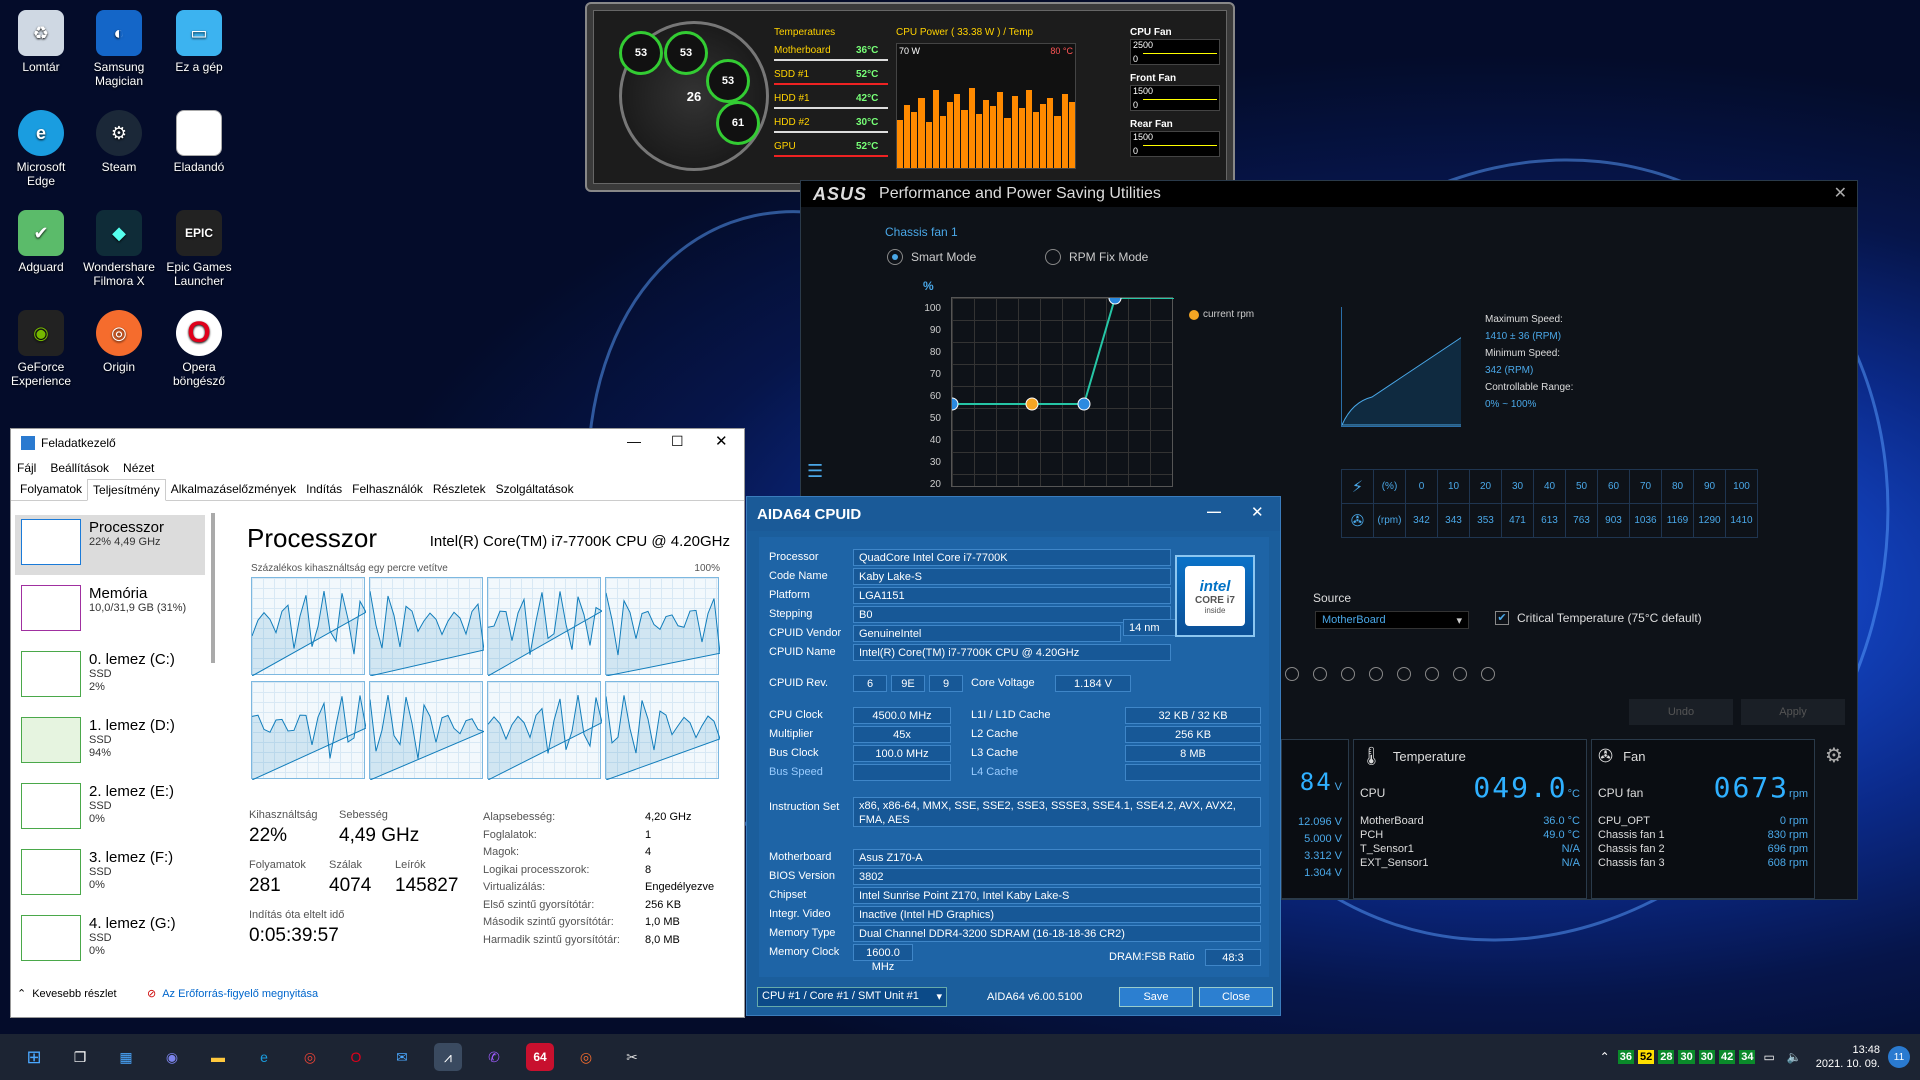 The height and width of the screenshot is (1080, 1920). What do you see at coordinates (1727, 1057) in the screenshot?
I see `tray-sensor: 42` at bounding box center [1727, 1057].